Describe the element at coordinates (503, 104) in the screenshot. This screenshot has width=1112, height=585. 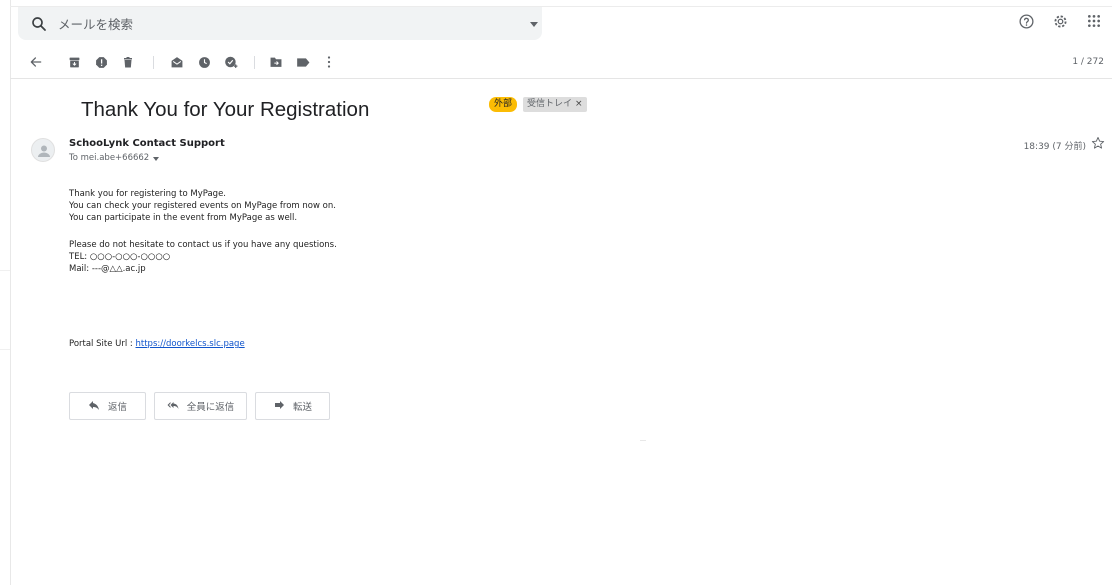
I see `external-label-badge: 外部` at that location.